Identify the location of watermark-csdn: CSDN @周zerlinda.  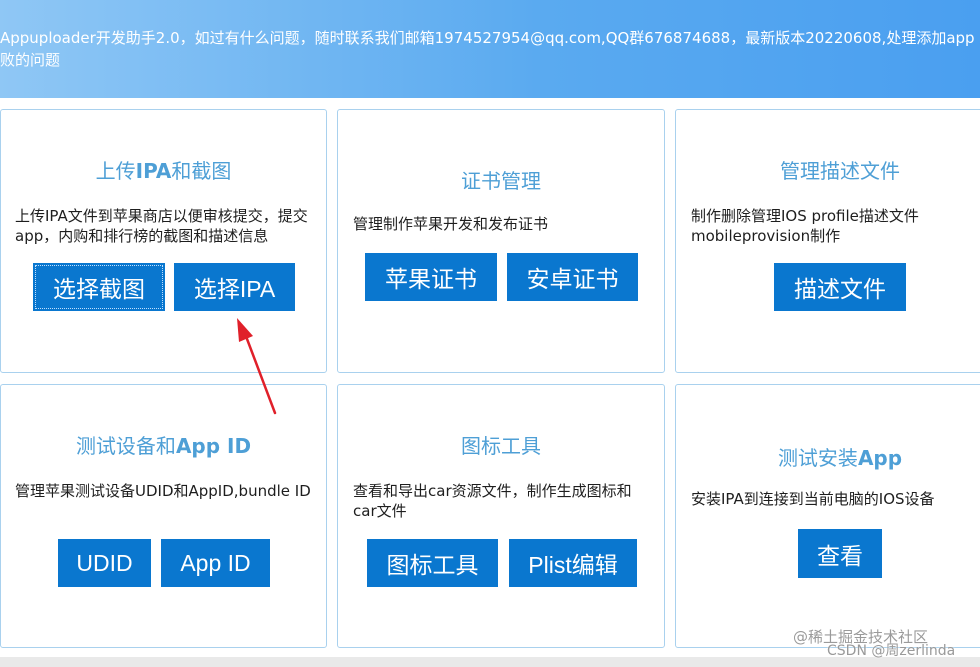
(891, 651).